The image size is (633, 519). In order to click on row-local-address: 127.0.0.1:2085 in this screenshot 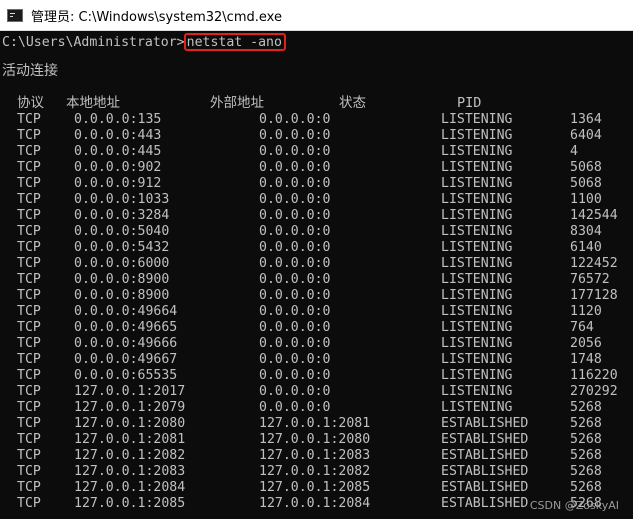, I will do `click(130, 503)`.